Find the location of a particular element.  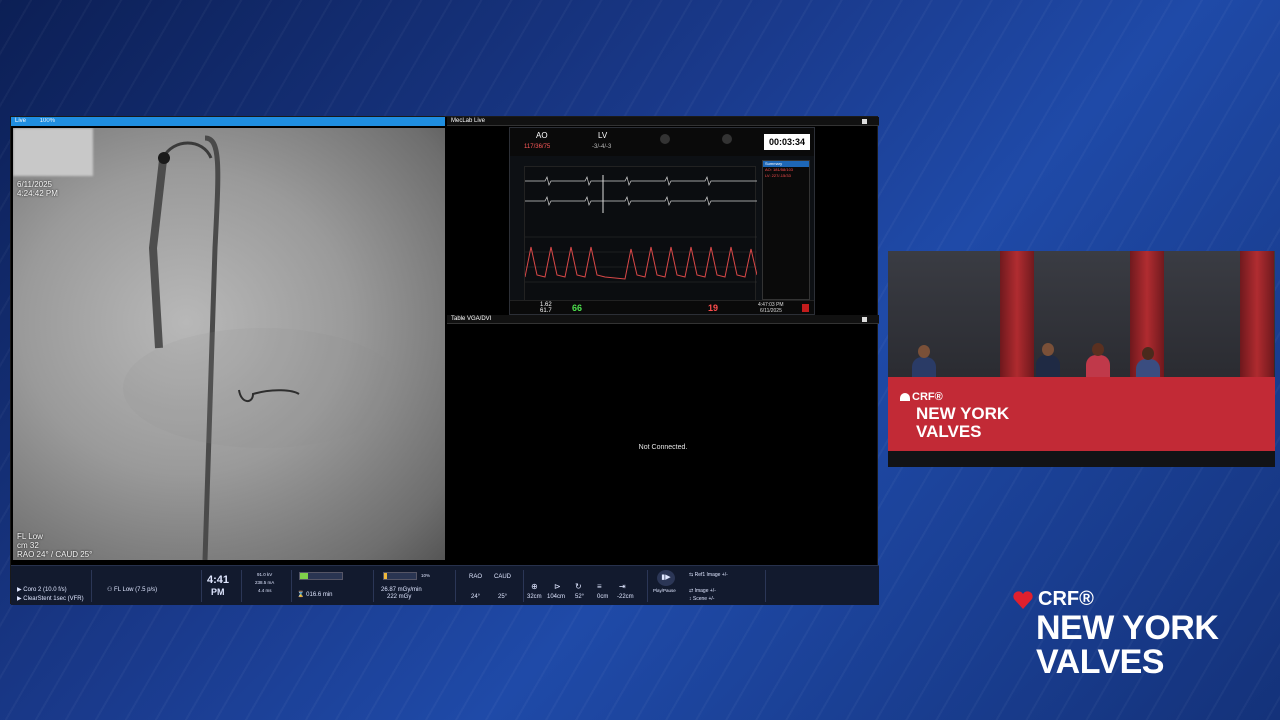

fluoro-date: 6/11/2025 is located at coordinates (34, 184).